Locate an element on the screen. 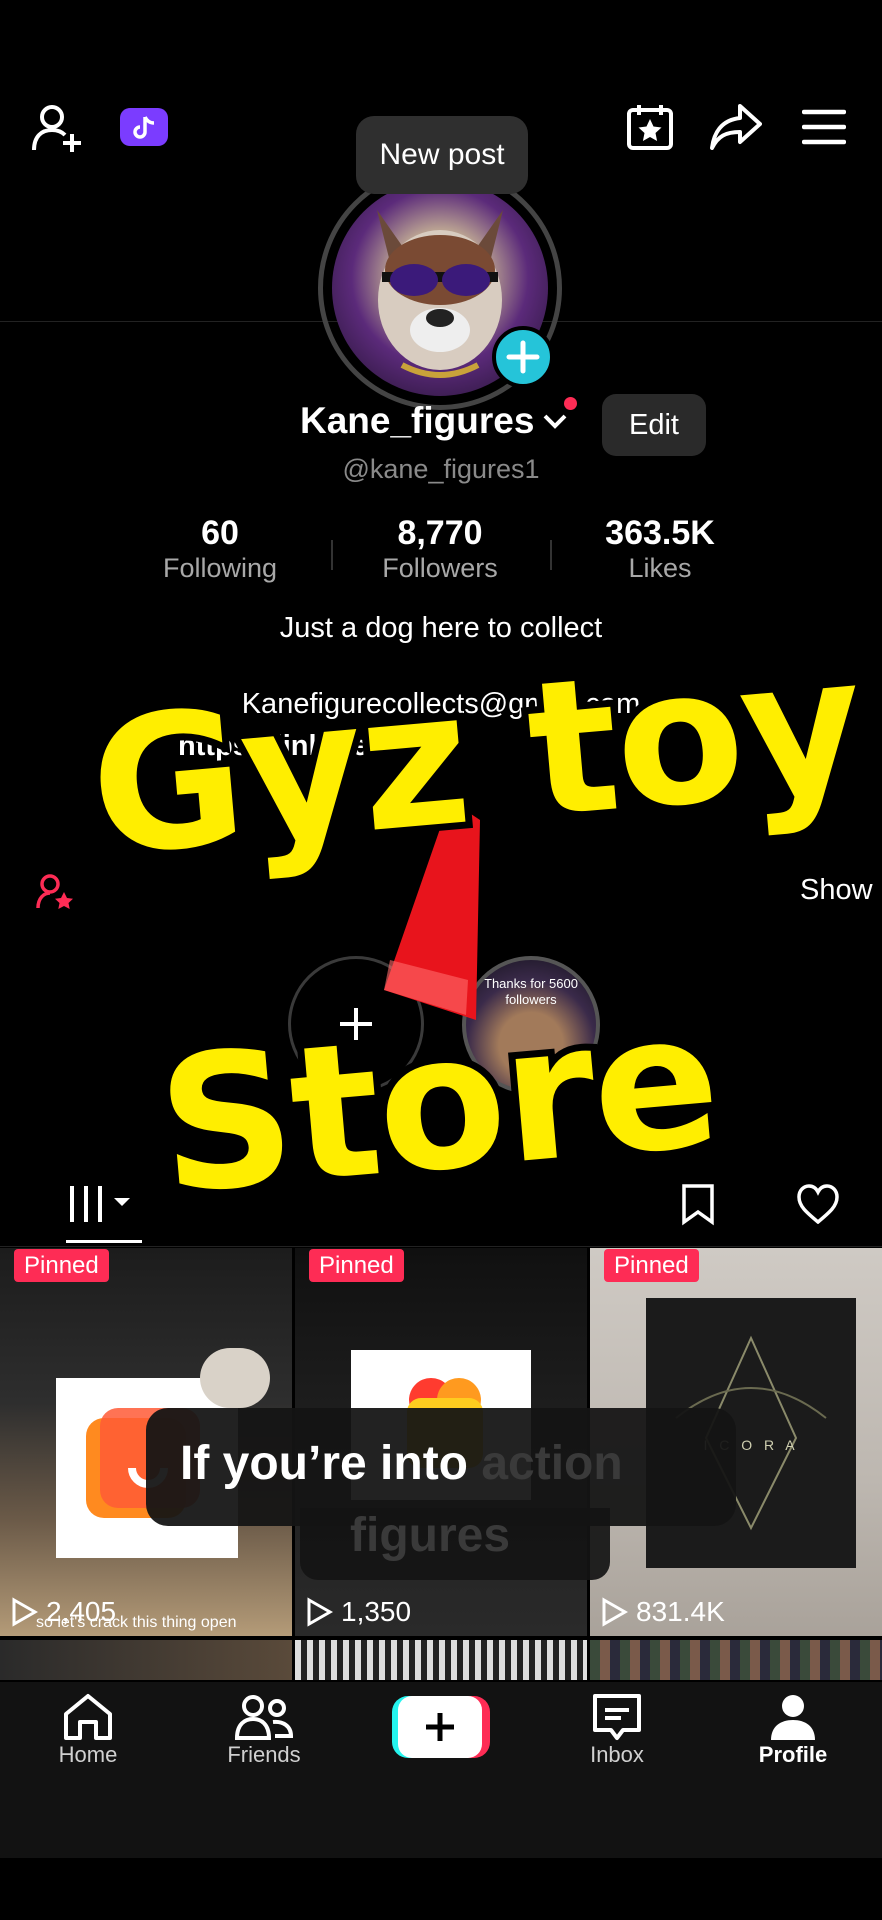 The width and height of the screenshot is (882, 1920). tabs-divider is located at coordinates (441, 1246).